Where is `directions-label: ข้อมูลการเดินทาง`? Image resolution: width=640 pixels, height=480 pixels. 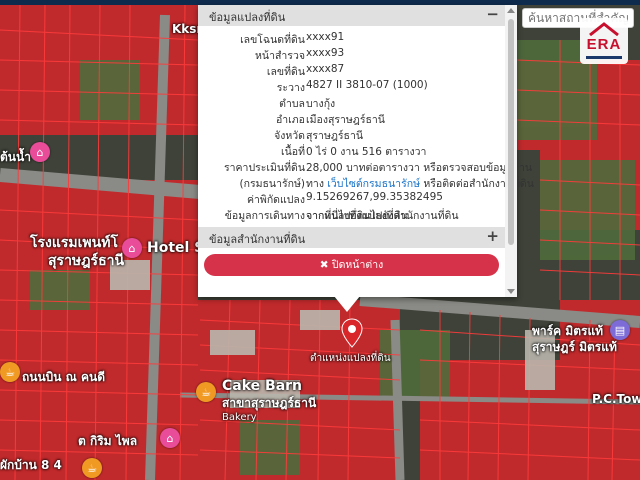 directions-label: ข้อมูลการเดินทาง is located at coordinates (264, 216).